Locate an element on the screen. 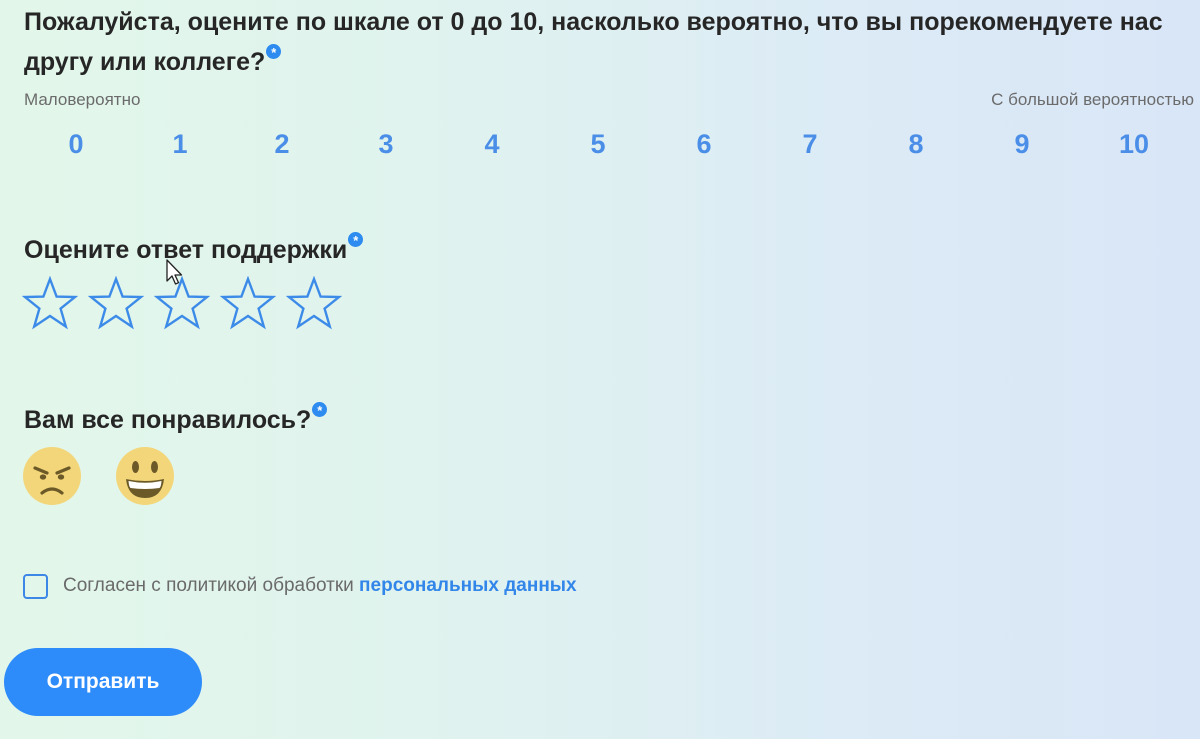 This screenshot has width=1200, height=739. consent-text: Согласен с политикой обработки is located at coordinates (208, 585).